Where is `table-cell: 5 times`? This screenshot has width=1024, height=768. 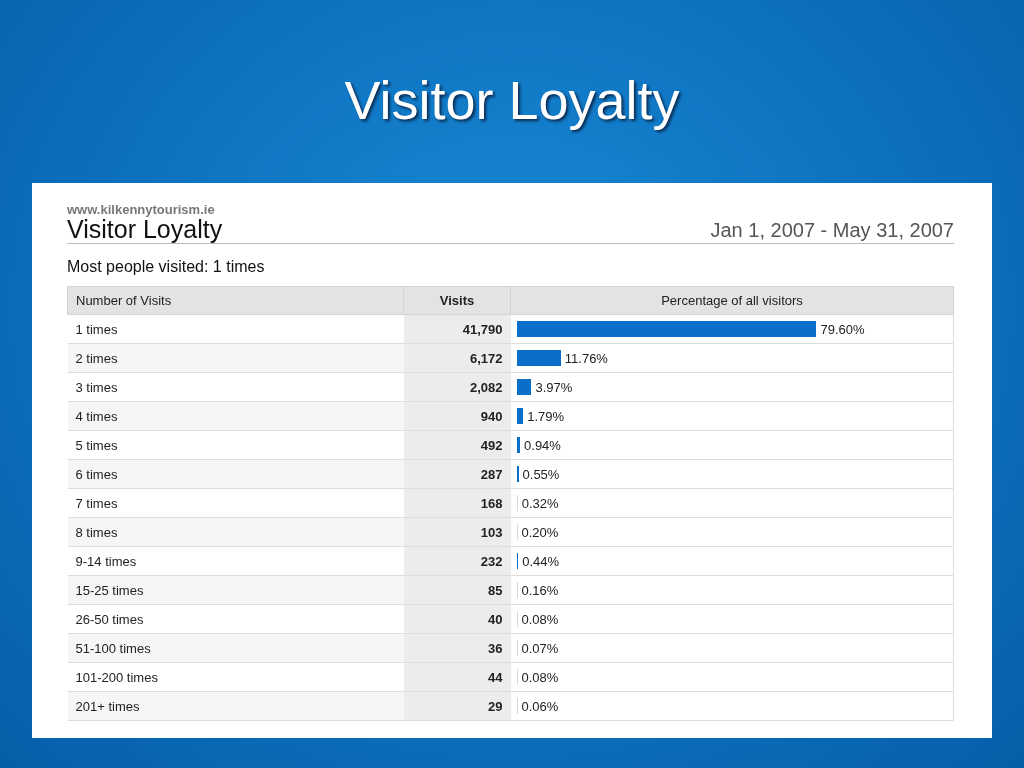
table-cell: 5 times is located at coordinates (235, 445).